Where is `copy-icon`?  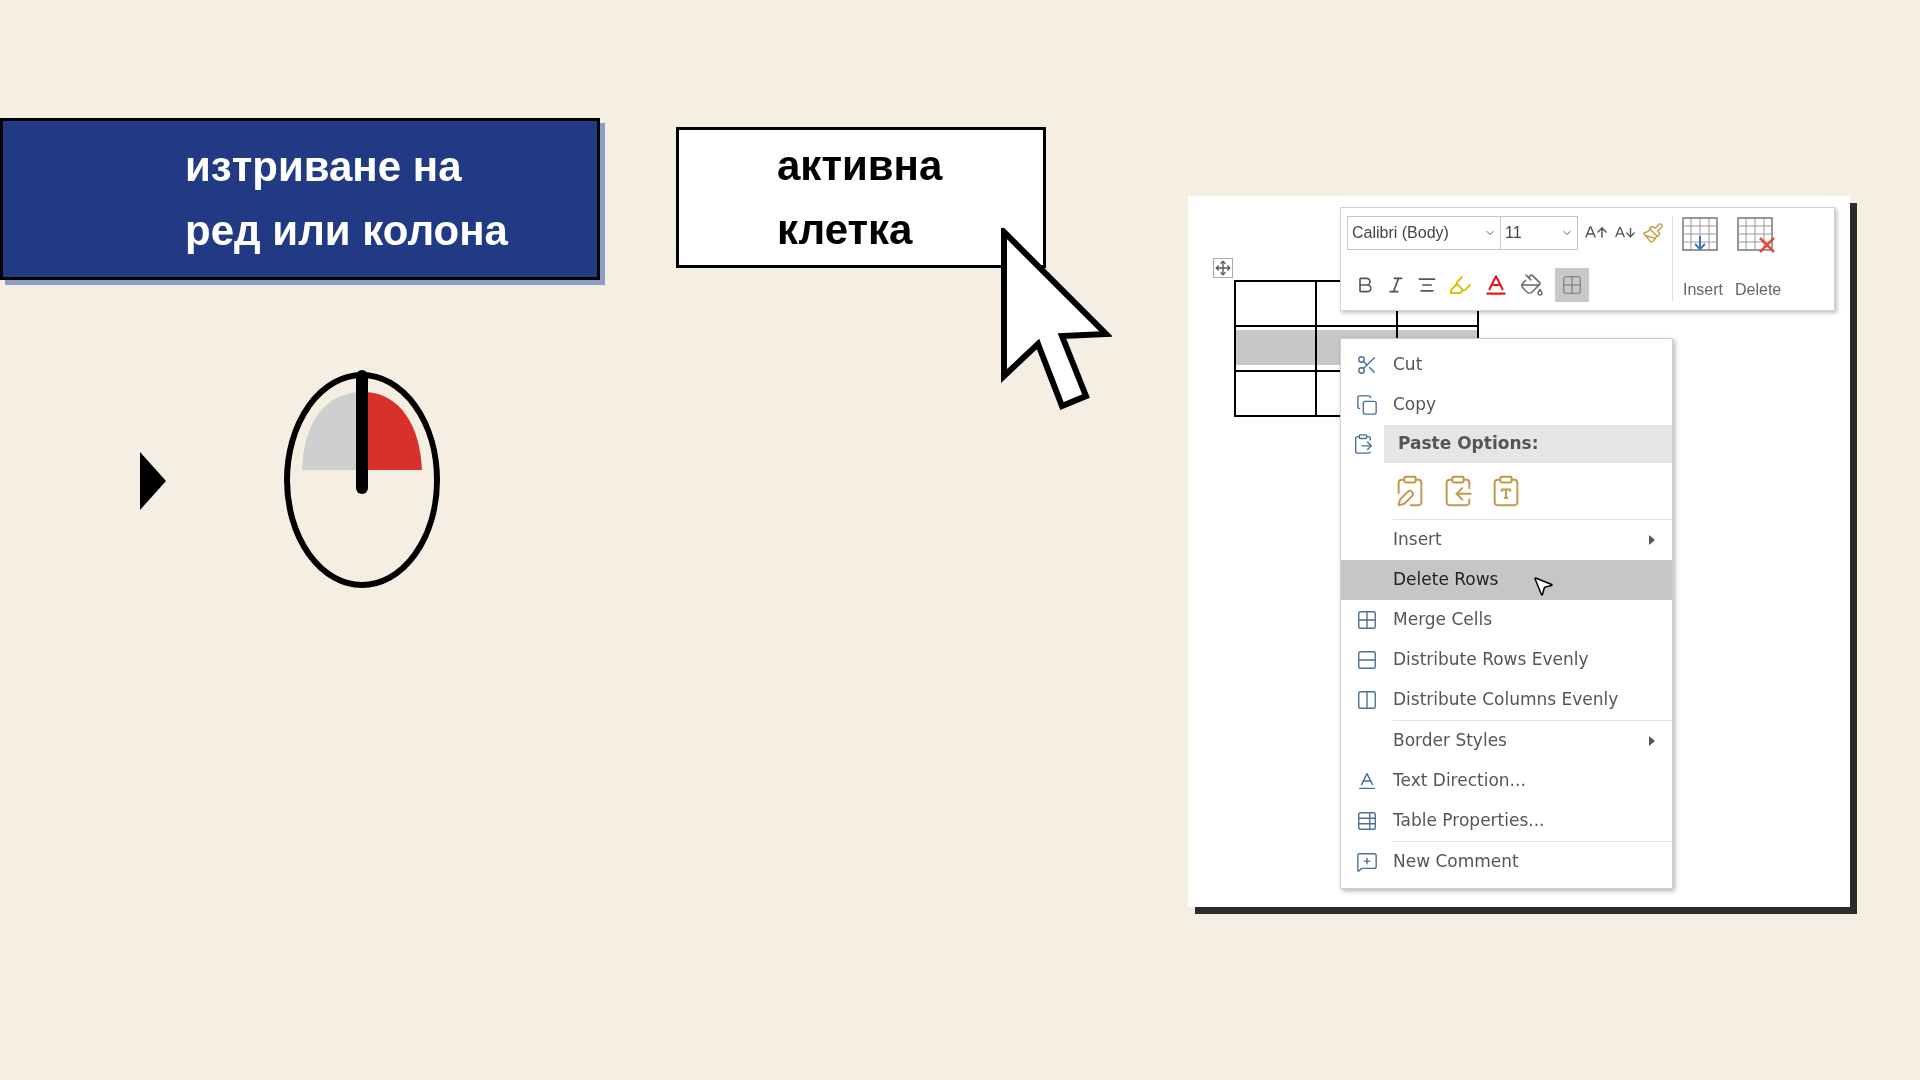 copy-icon is located at coordinates (1367, 405).